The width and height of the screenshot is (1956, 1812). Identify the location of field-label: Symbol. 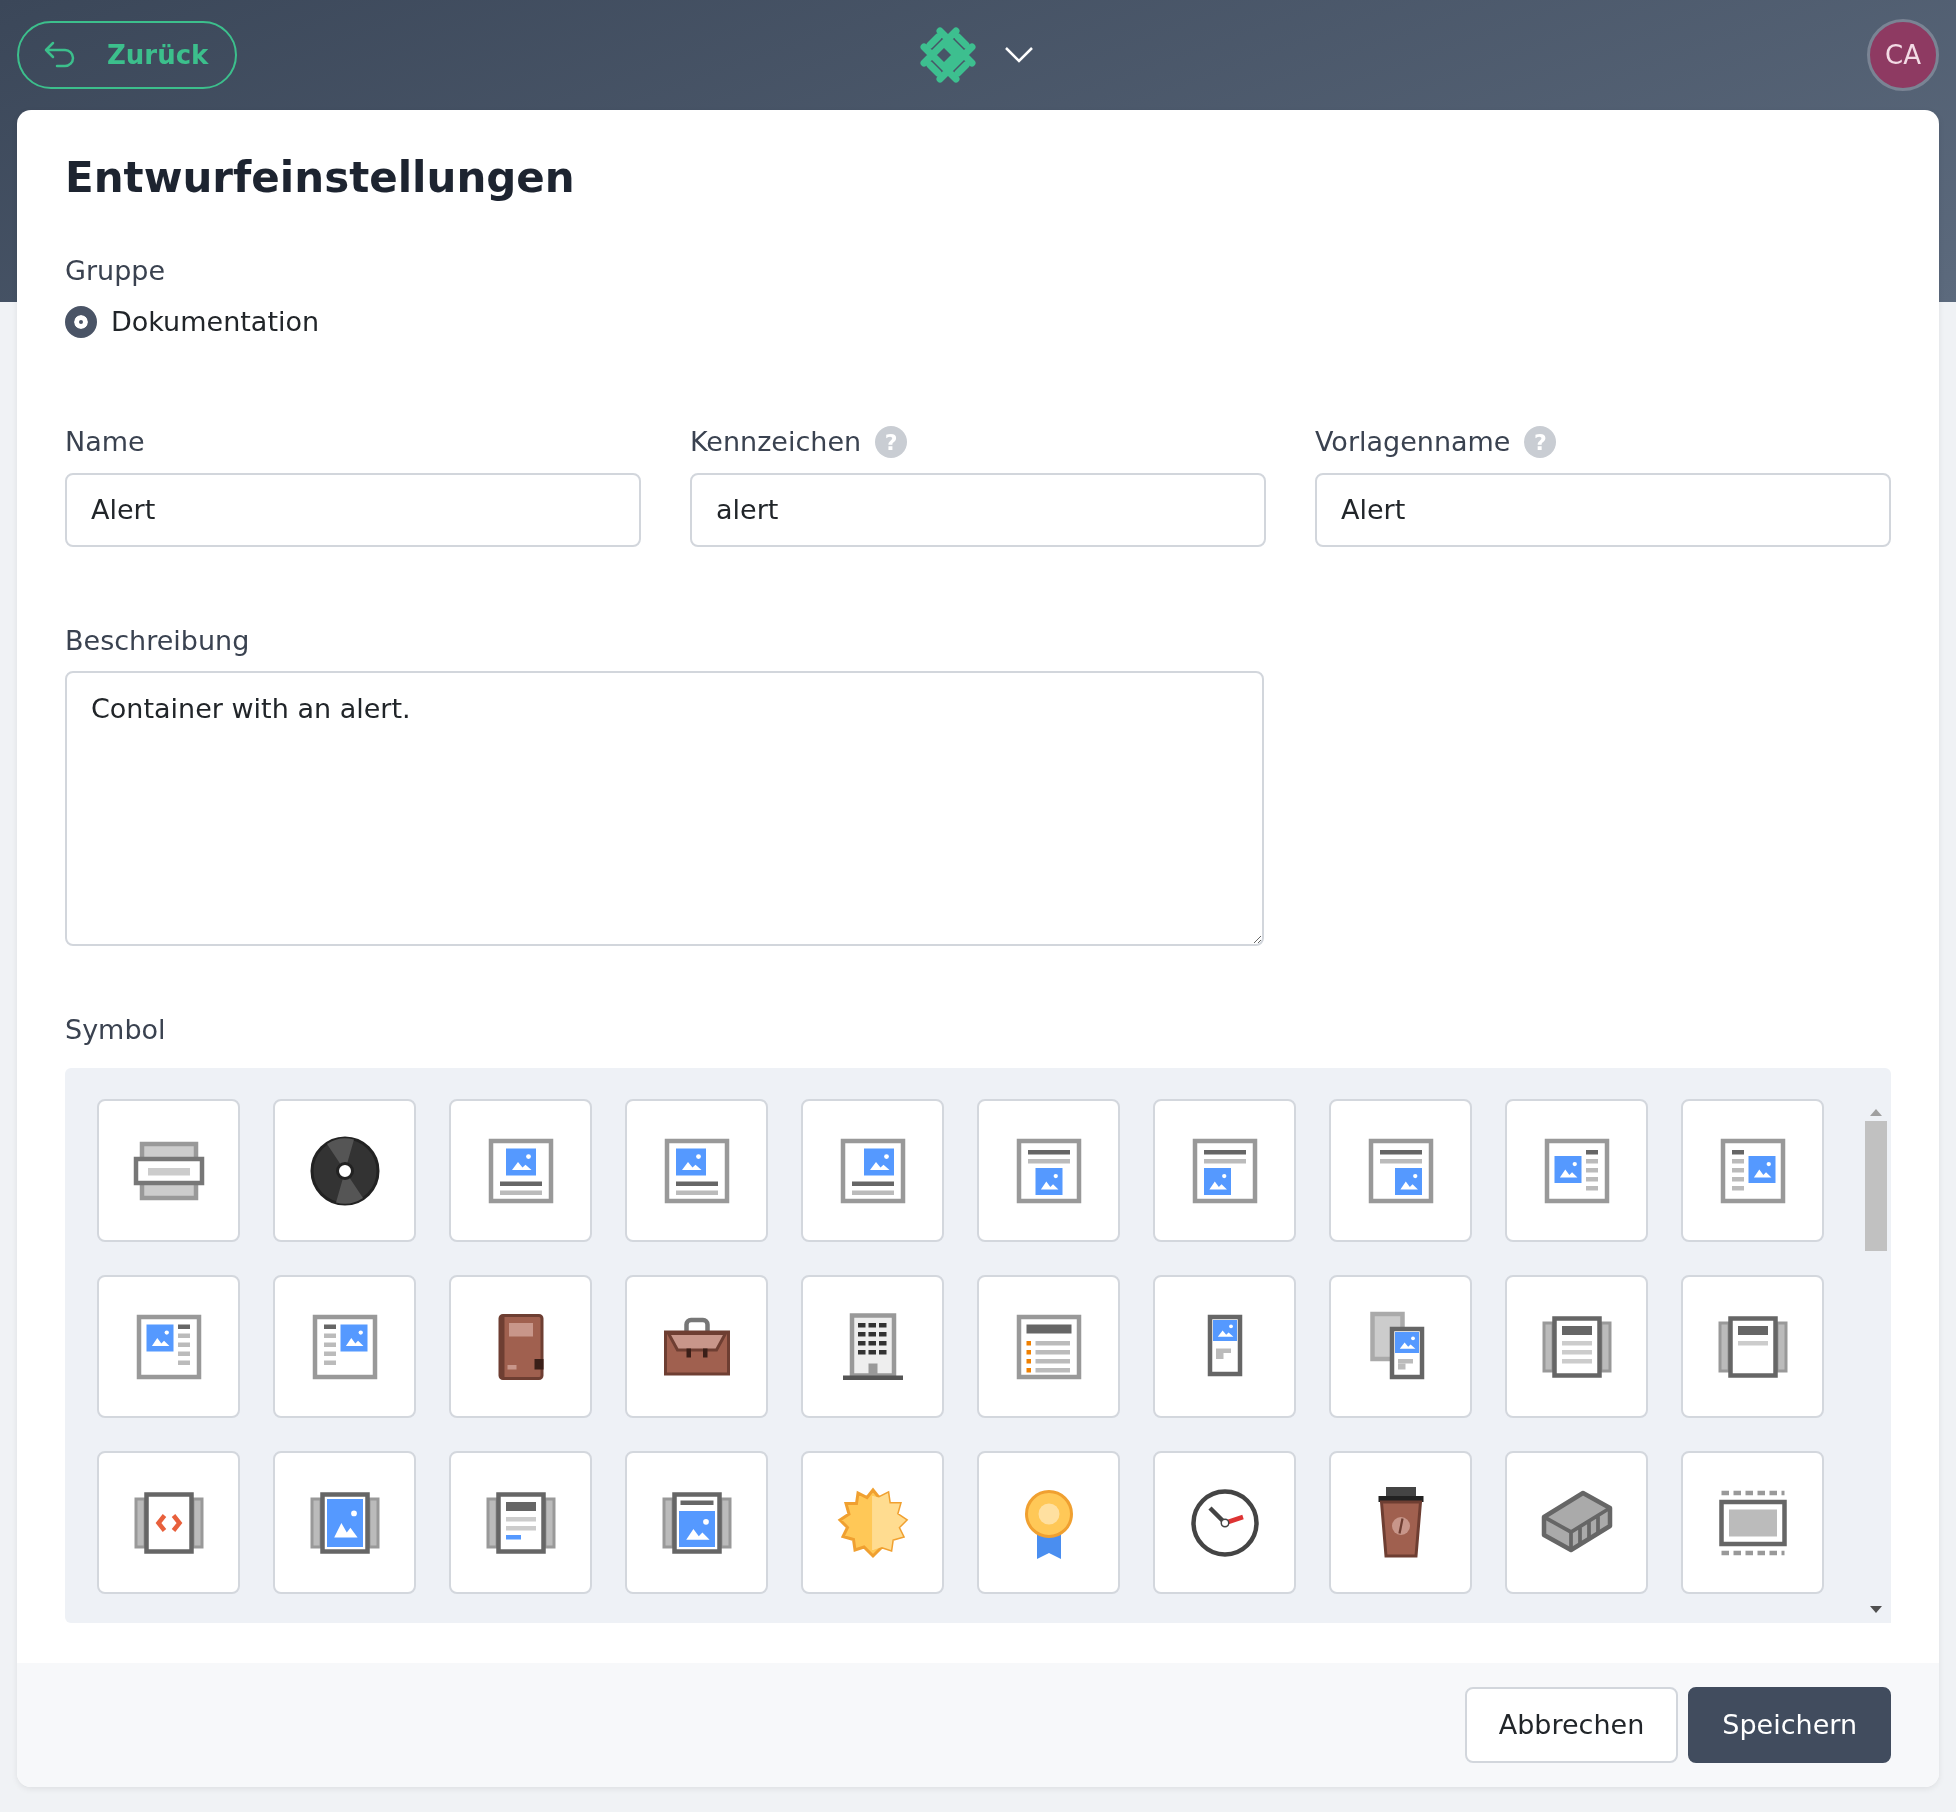
(116, 1029).